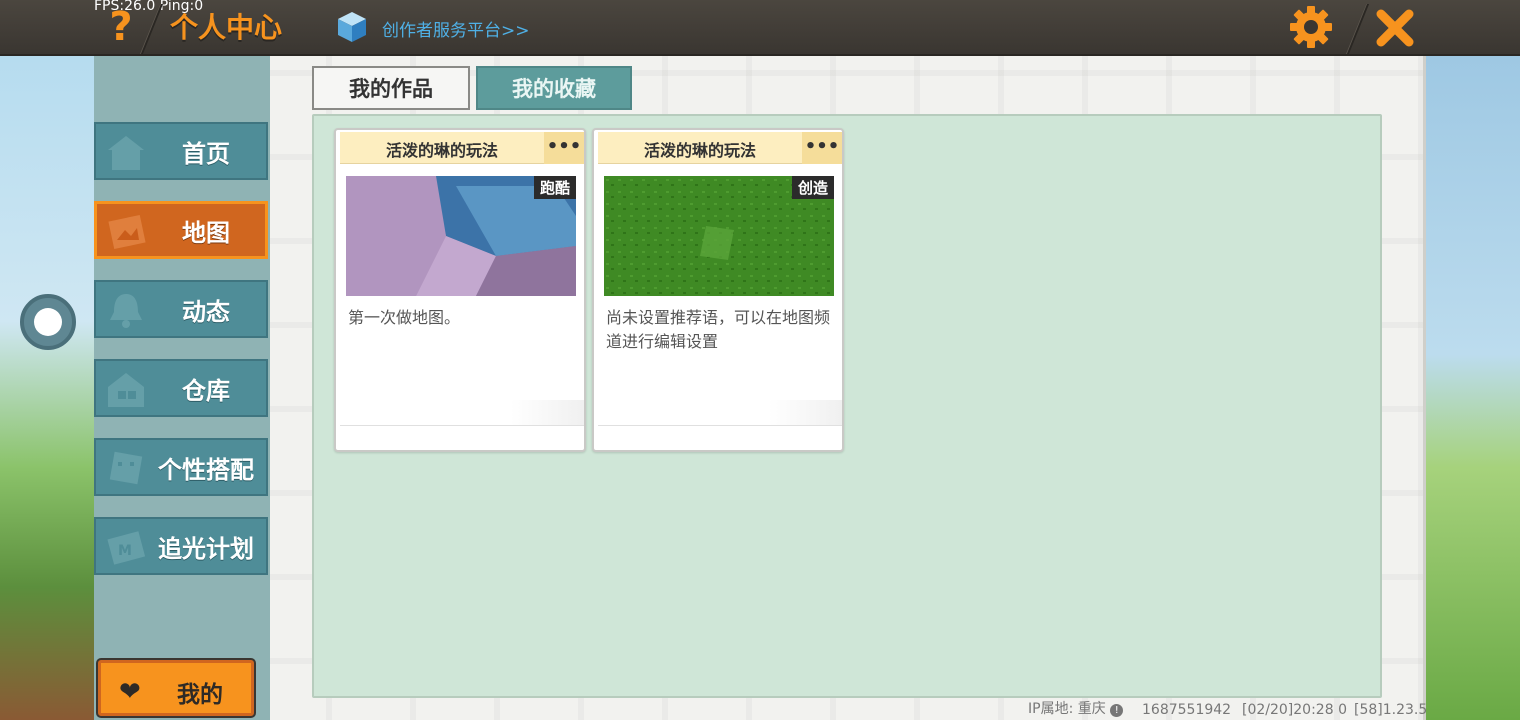 Image resolution: width=1520 pixels, height=720 pixels. I want to click on bell-icon, so click(126, 311).